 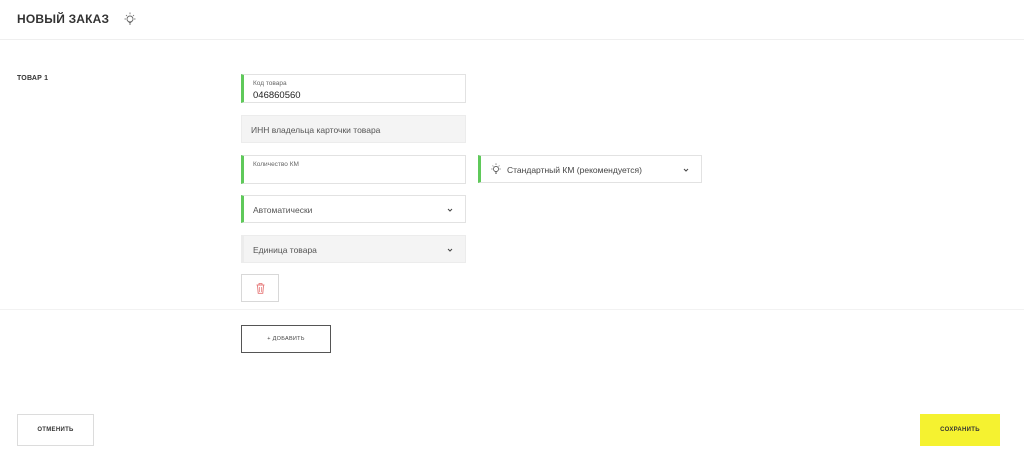 What do you see at coordinates (512, 20) in the screenshot?
I see `page-header: НОВЫЙ ЗАКАЗ` at bounding box center [512, 20].